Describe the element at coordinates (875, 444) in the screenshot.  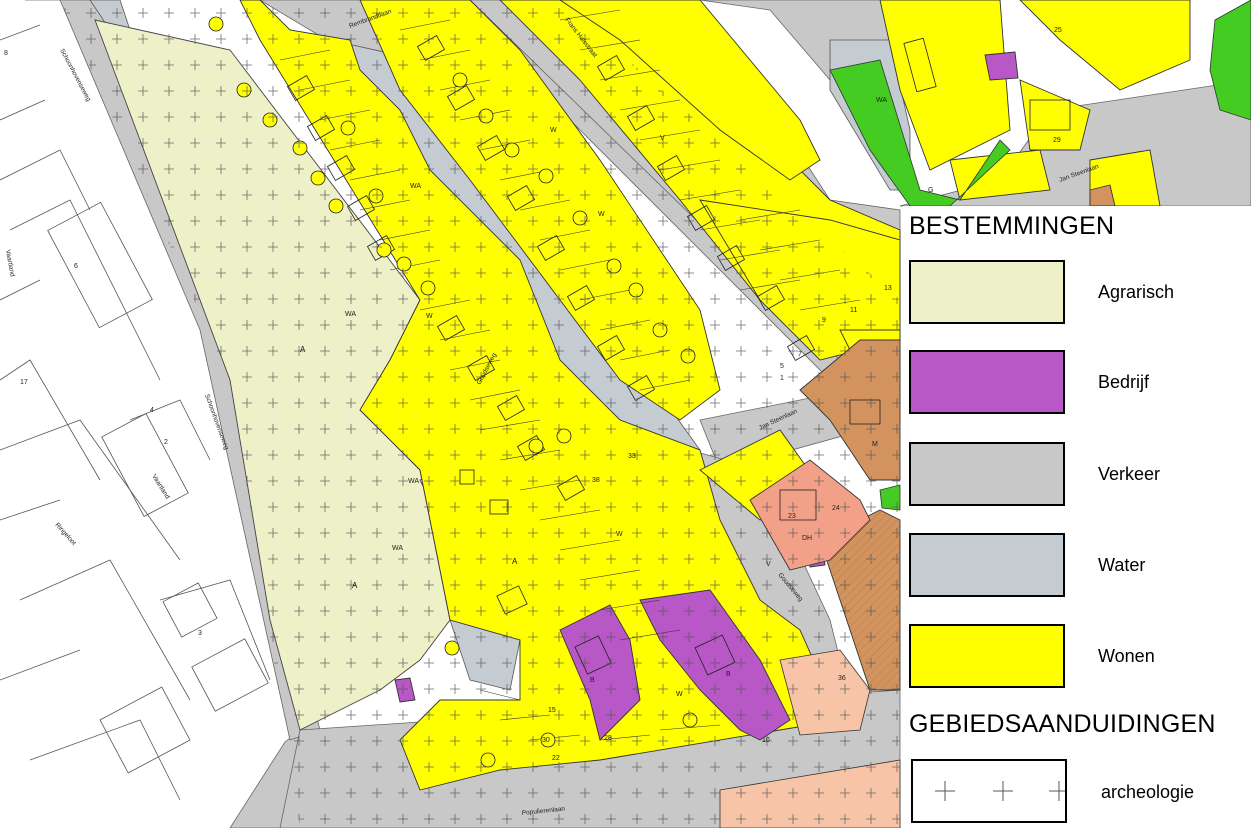
I see `zone-code-m: M` at that location.